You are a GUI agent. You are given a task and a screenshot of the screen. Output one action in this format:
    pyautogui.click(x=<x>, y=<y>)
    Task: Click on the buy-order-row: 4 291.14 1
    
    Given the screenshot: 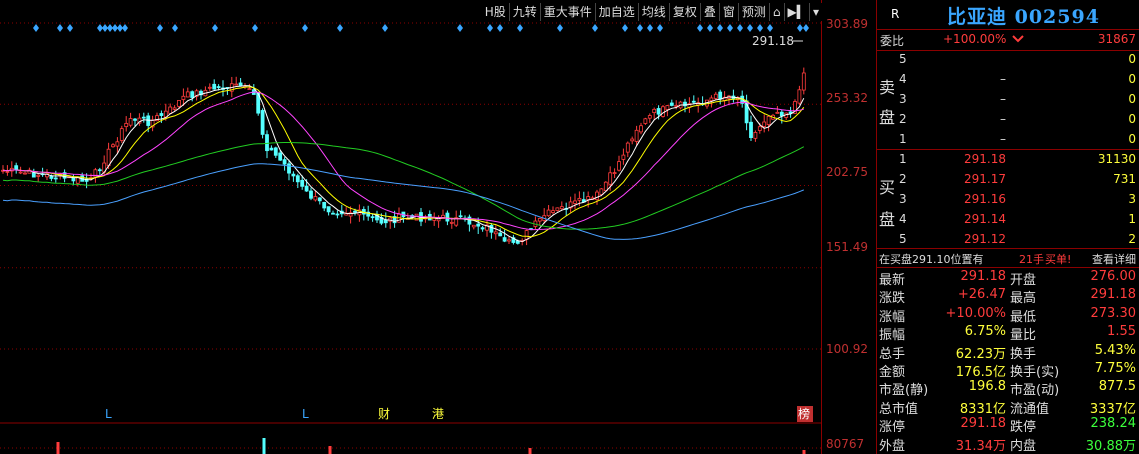 What is the action you would take?
    pyautogui.click(x=1008, y=219)
    